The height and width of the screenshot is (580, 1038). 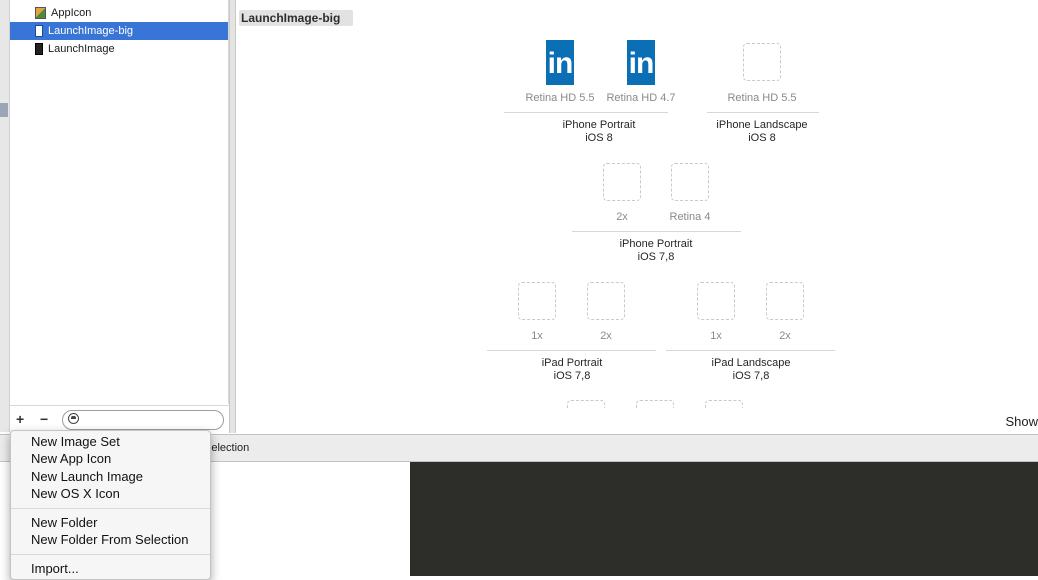 I want to click on slot-label: Retina 4, so click(x=690, y=217).